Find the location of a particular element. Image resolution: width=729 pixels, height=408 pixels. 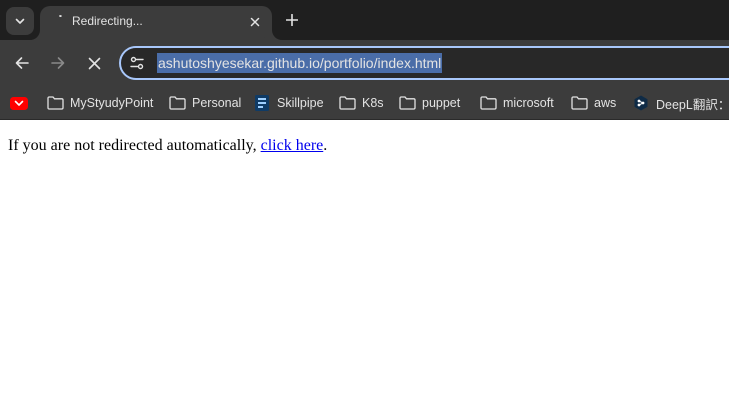

forward-button is located at coordinates (58, 63).